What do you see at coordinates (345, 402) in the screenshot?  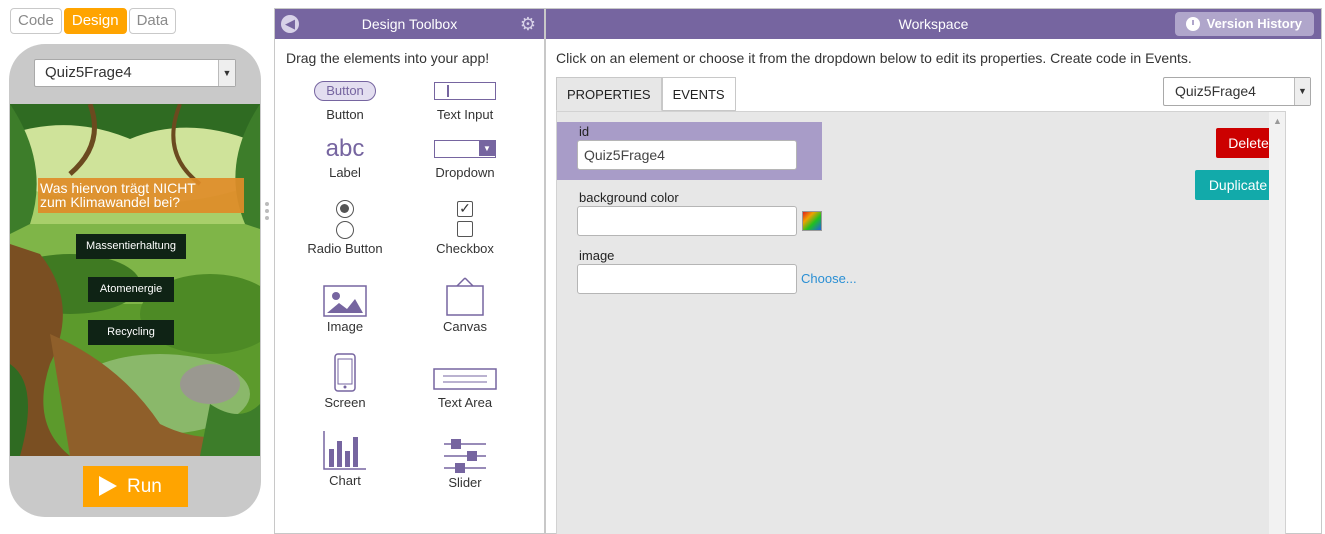 I see `tool-label: Screen` at bounding box center [345, 402].